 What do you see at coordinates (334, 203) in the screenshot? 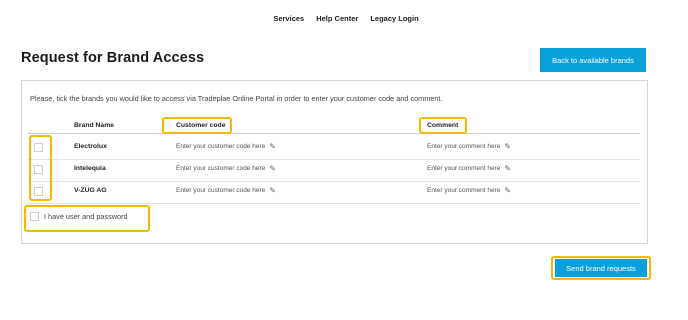
I see `row-divider` at bounding box center [334, 203].